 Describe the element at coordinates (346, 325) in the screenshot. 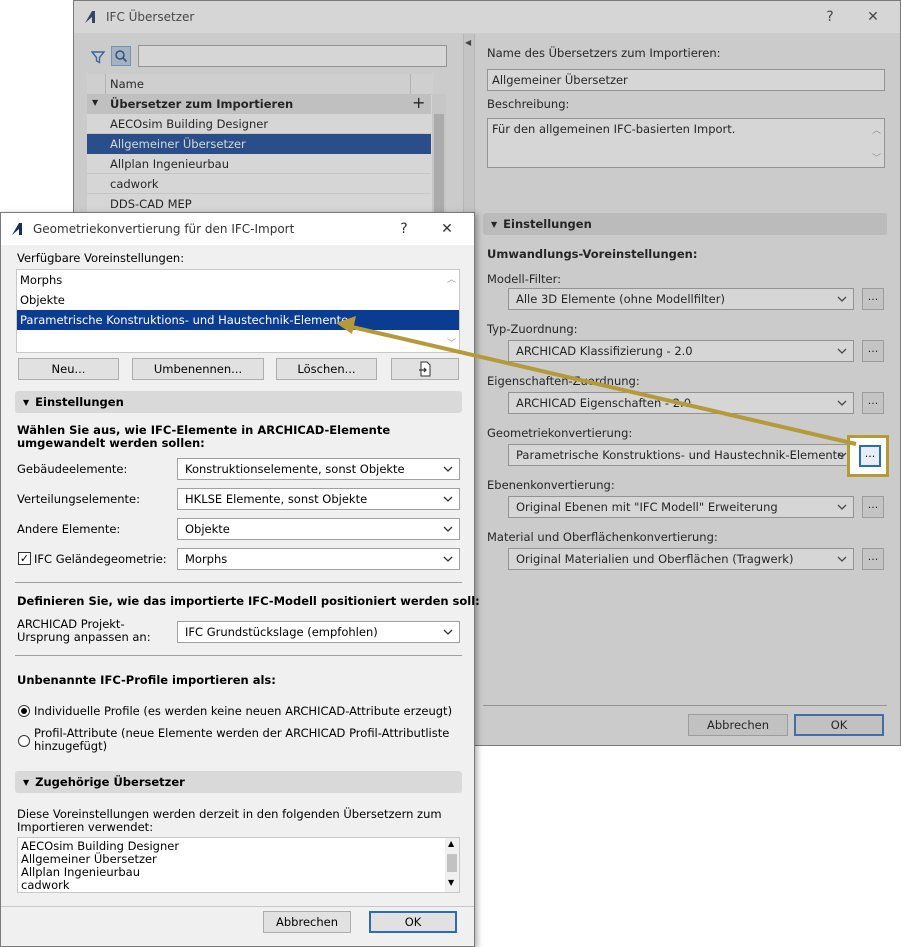

I see `callout-arrow-head` at that location.